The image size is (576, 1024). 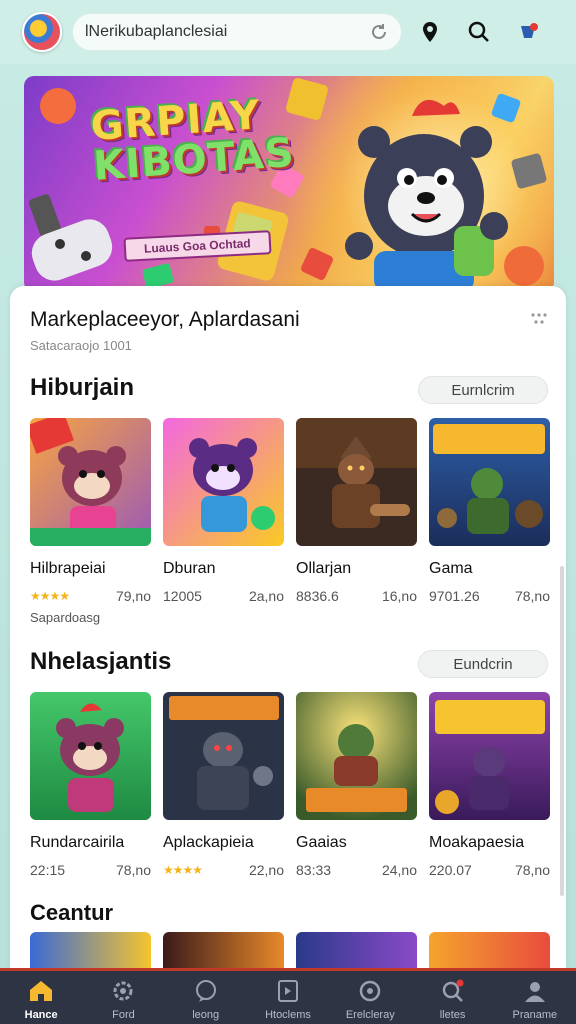 I want to click on game-card: Gaaias 83:33 24,no, so click(x=356, y=785).